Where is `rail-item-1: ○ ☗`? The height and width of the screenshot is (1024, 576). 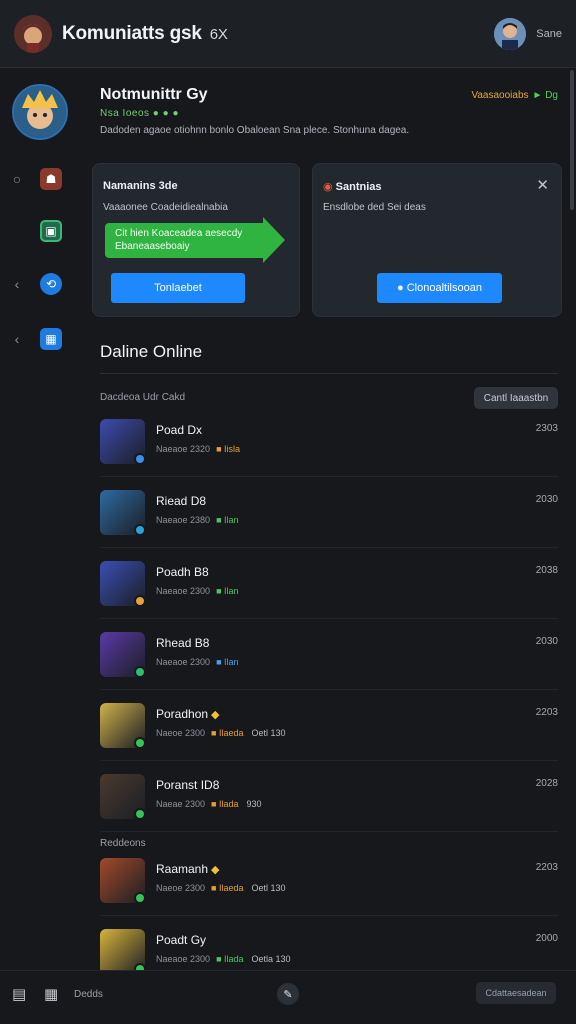
rail-item-1: ○ ☗ is located at coordinates (41, 179).